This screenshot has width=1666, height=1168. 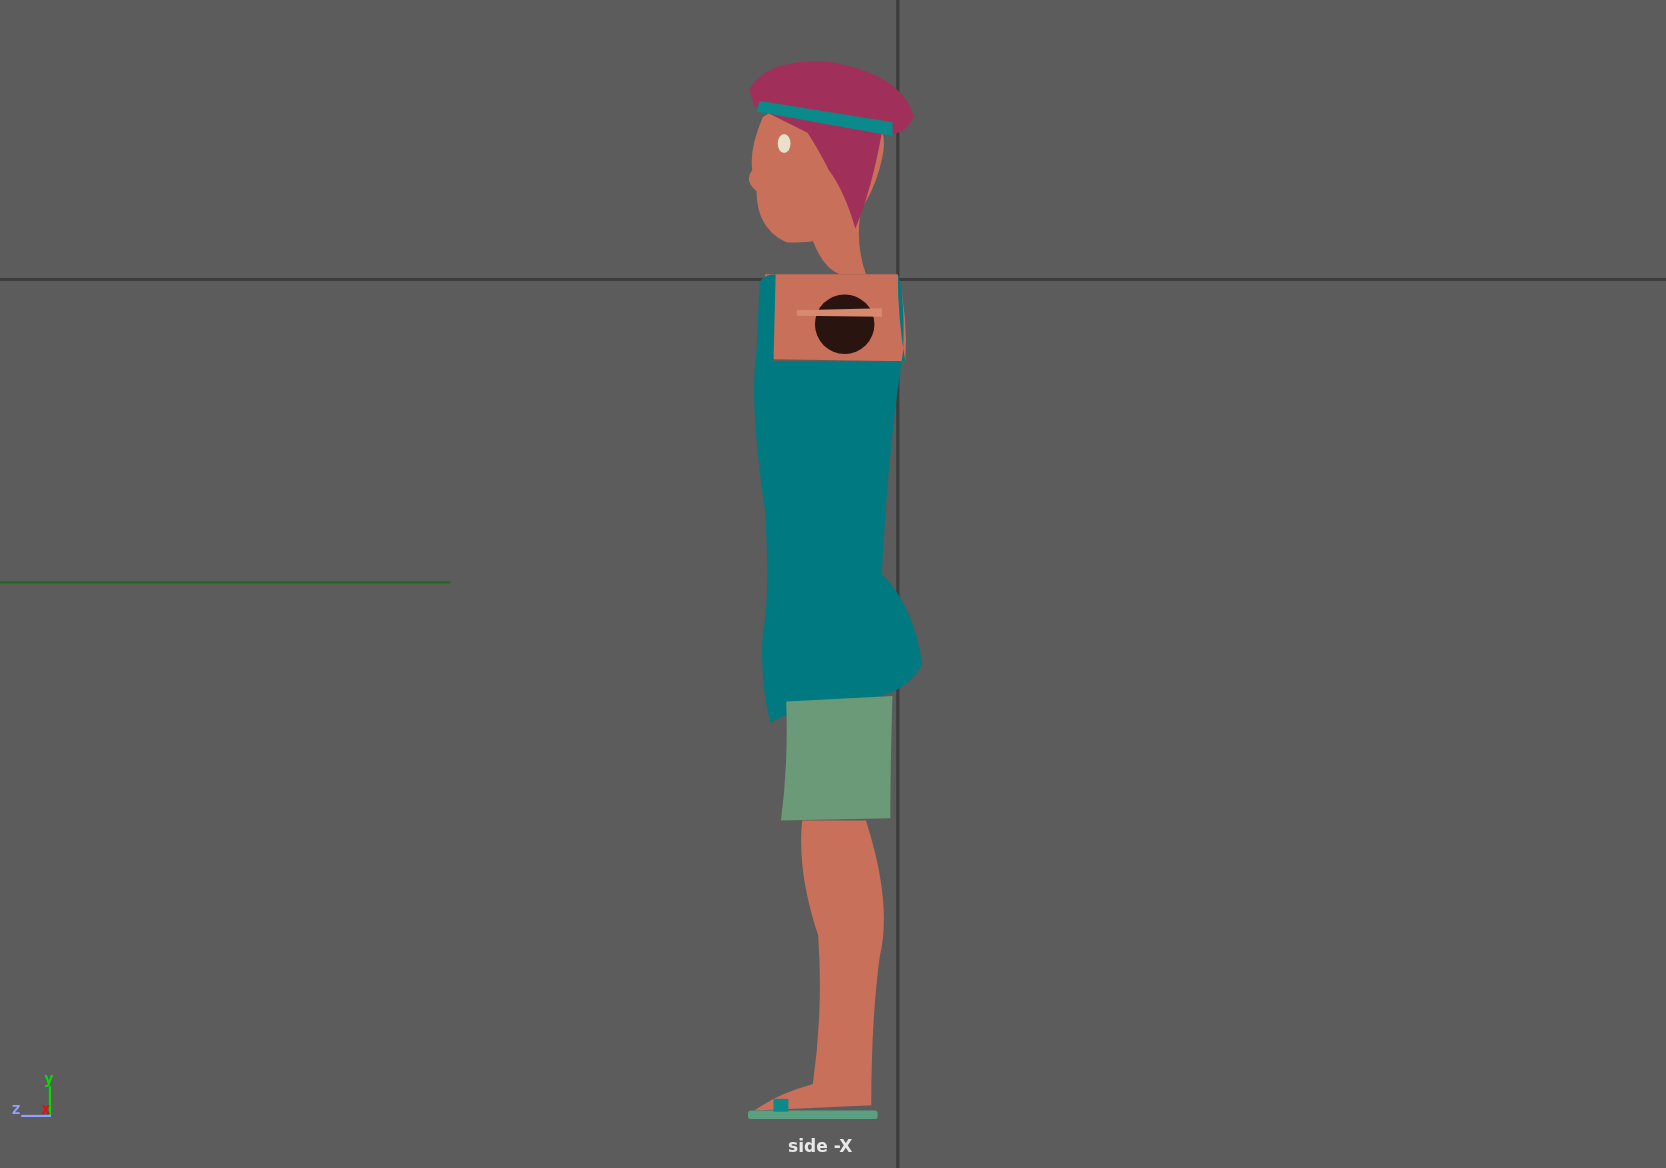 What do you see at coordinates (49, 1079) in the screenshot?
I see `axis-label: y` at bounding box center [49, 1079].